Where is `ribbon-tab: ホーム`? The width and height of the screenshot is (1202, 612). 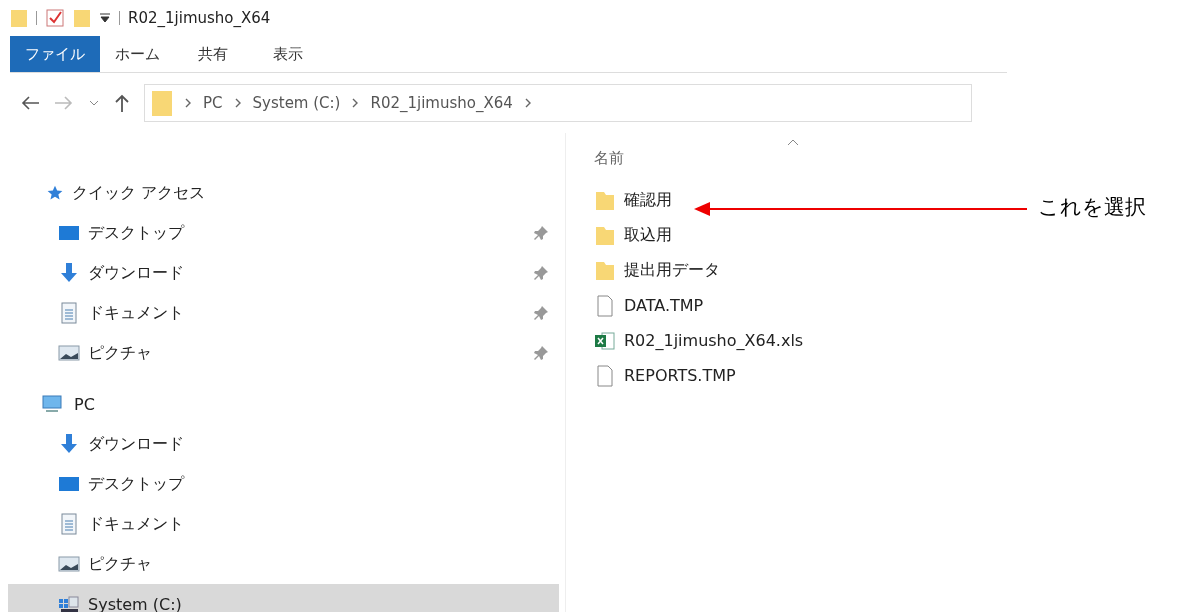
ribbon-tab: ホーム is located at coordinates (137, 54).